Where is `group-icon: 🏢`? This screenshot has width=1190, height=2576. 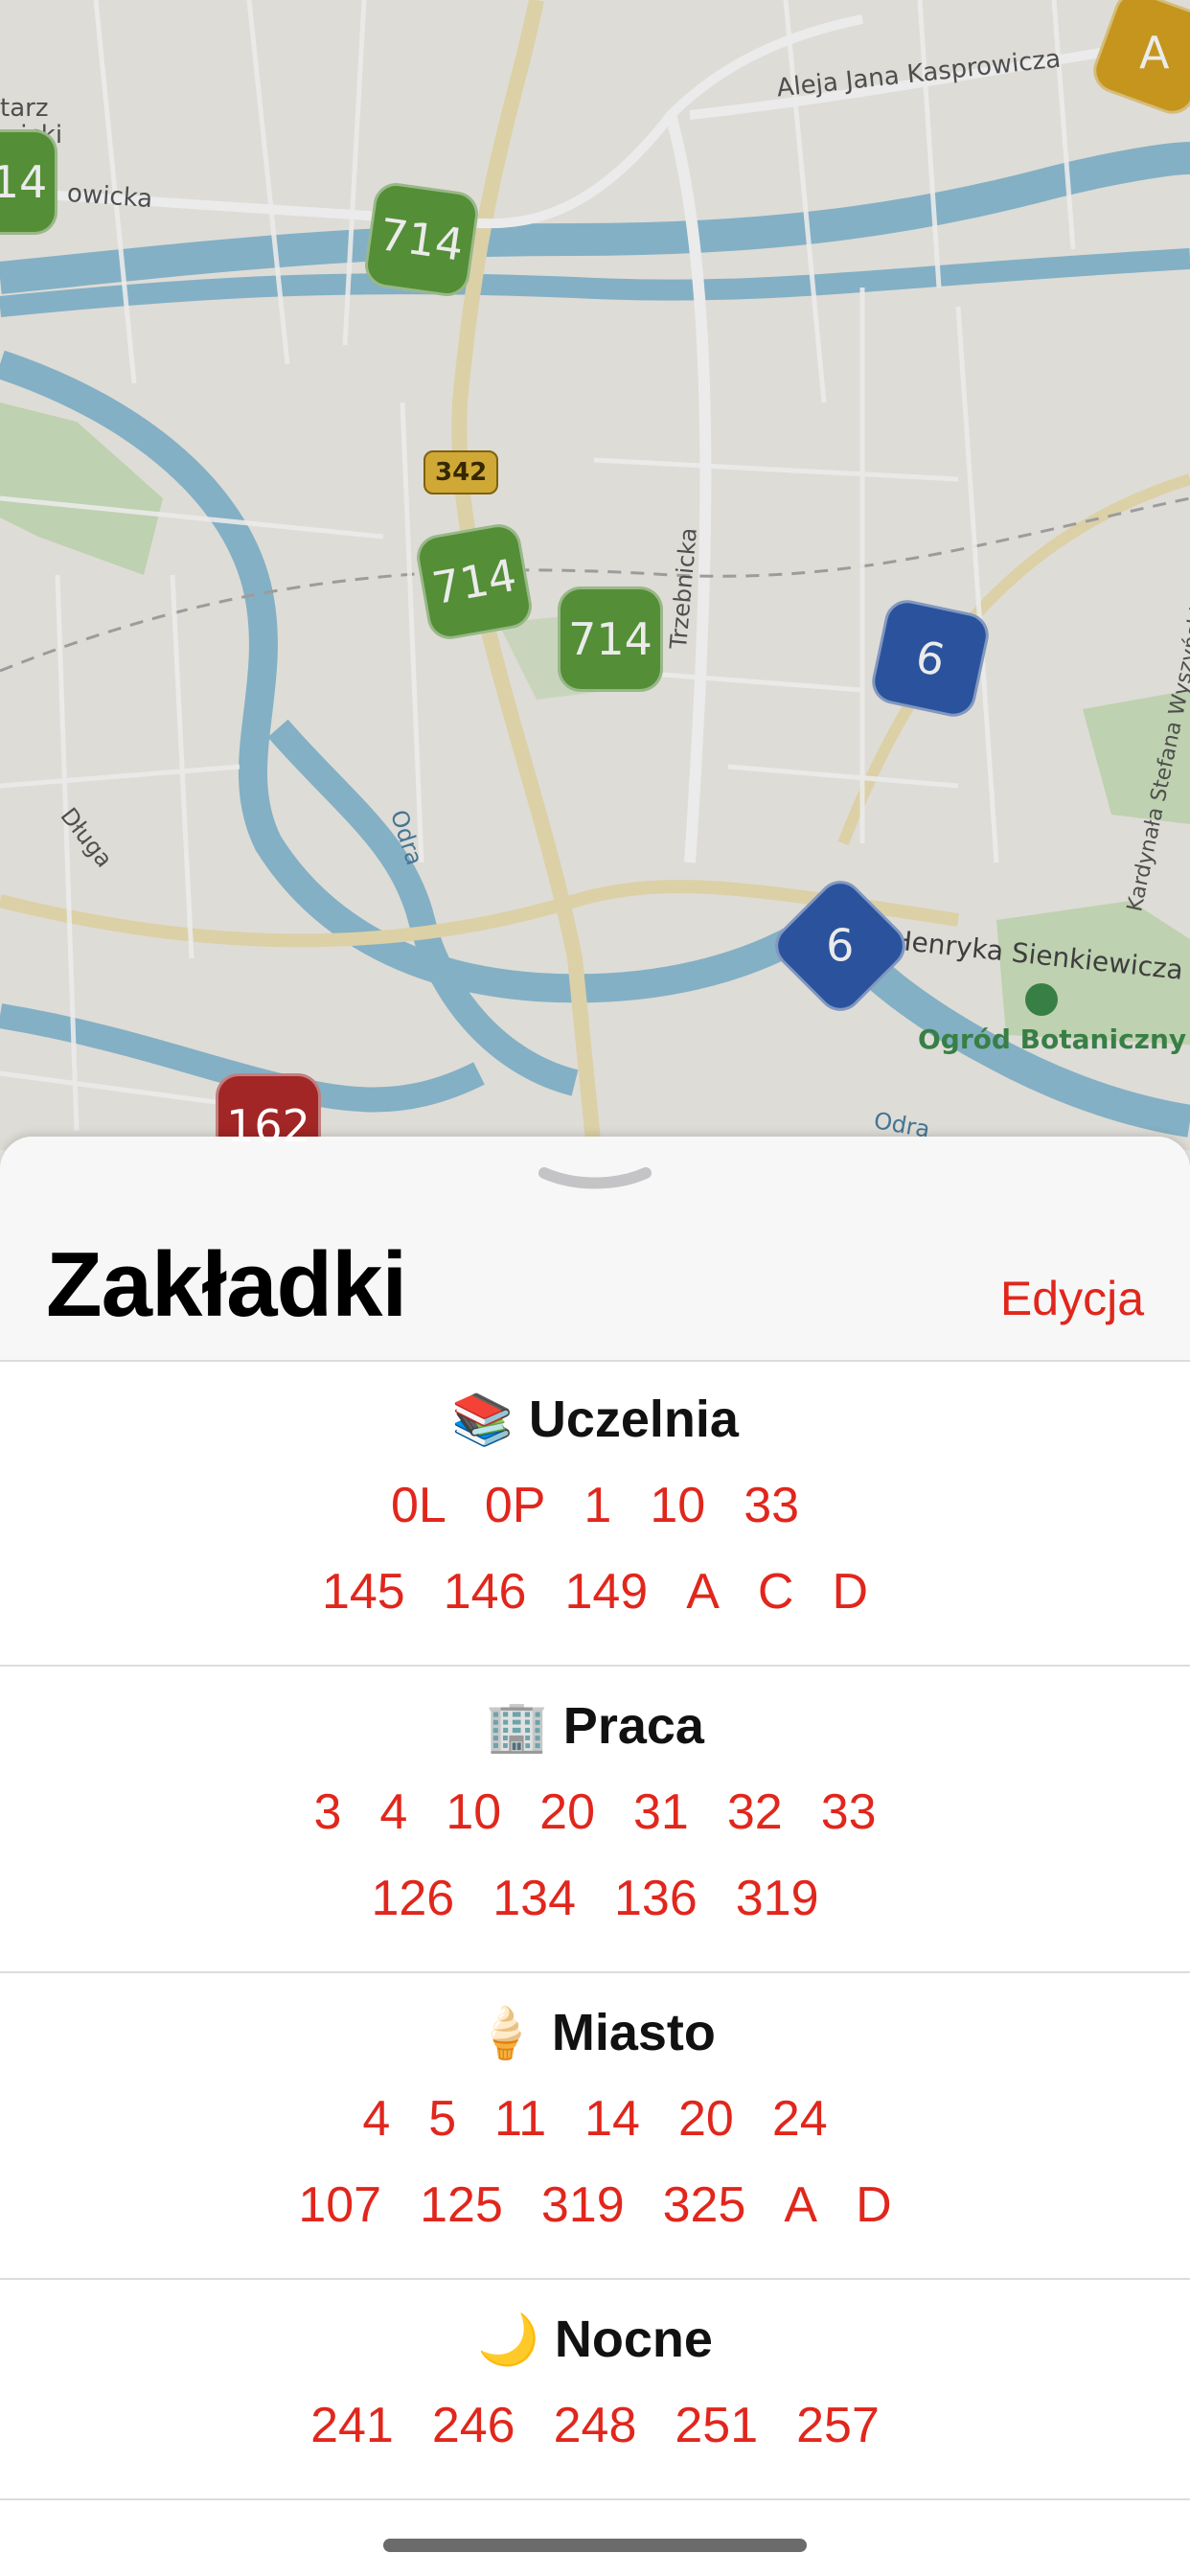
group-icon: 🏢 is located at coordinates (517, 1726).